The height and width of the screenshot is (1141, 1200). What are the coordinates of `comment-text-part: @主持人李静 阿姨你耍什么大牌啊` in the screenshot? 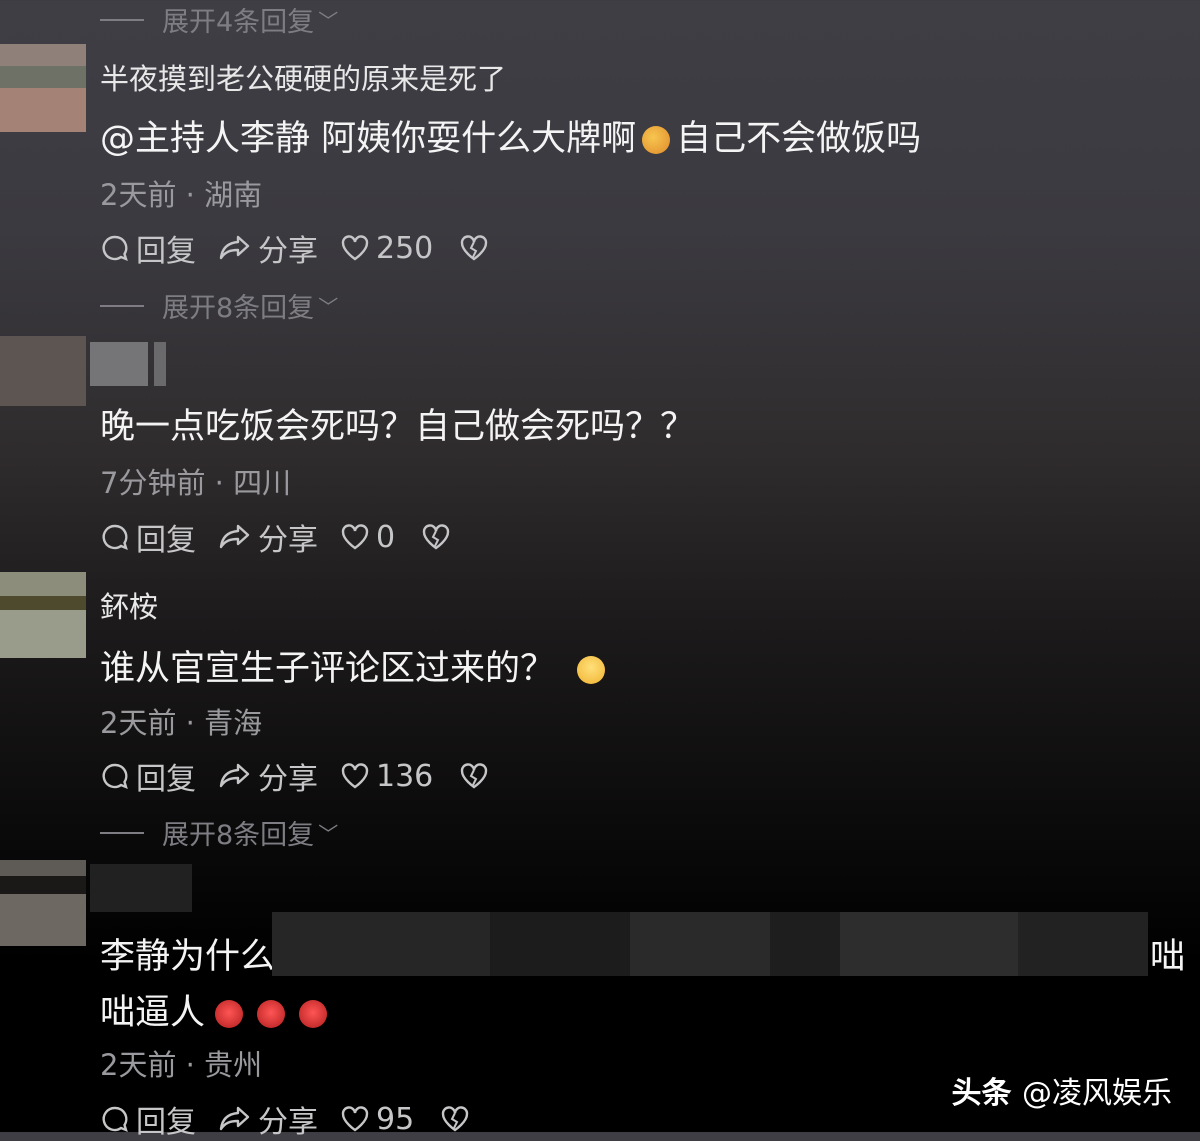 It's located at (368, 139).